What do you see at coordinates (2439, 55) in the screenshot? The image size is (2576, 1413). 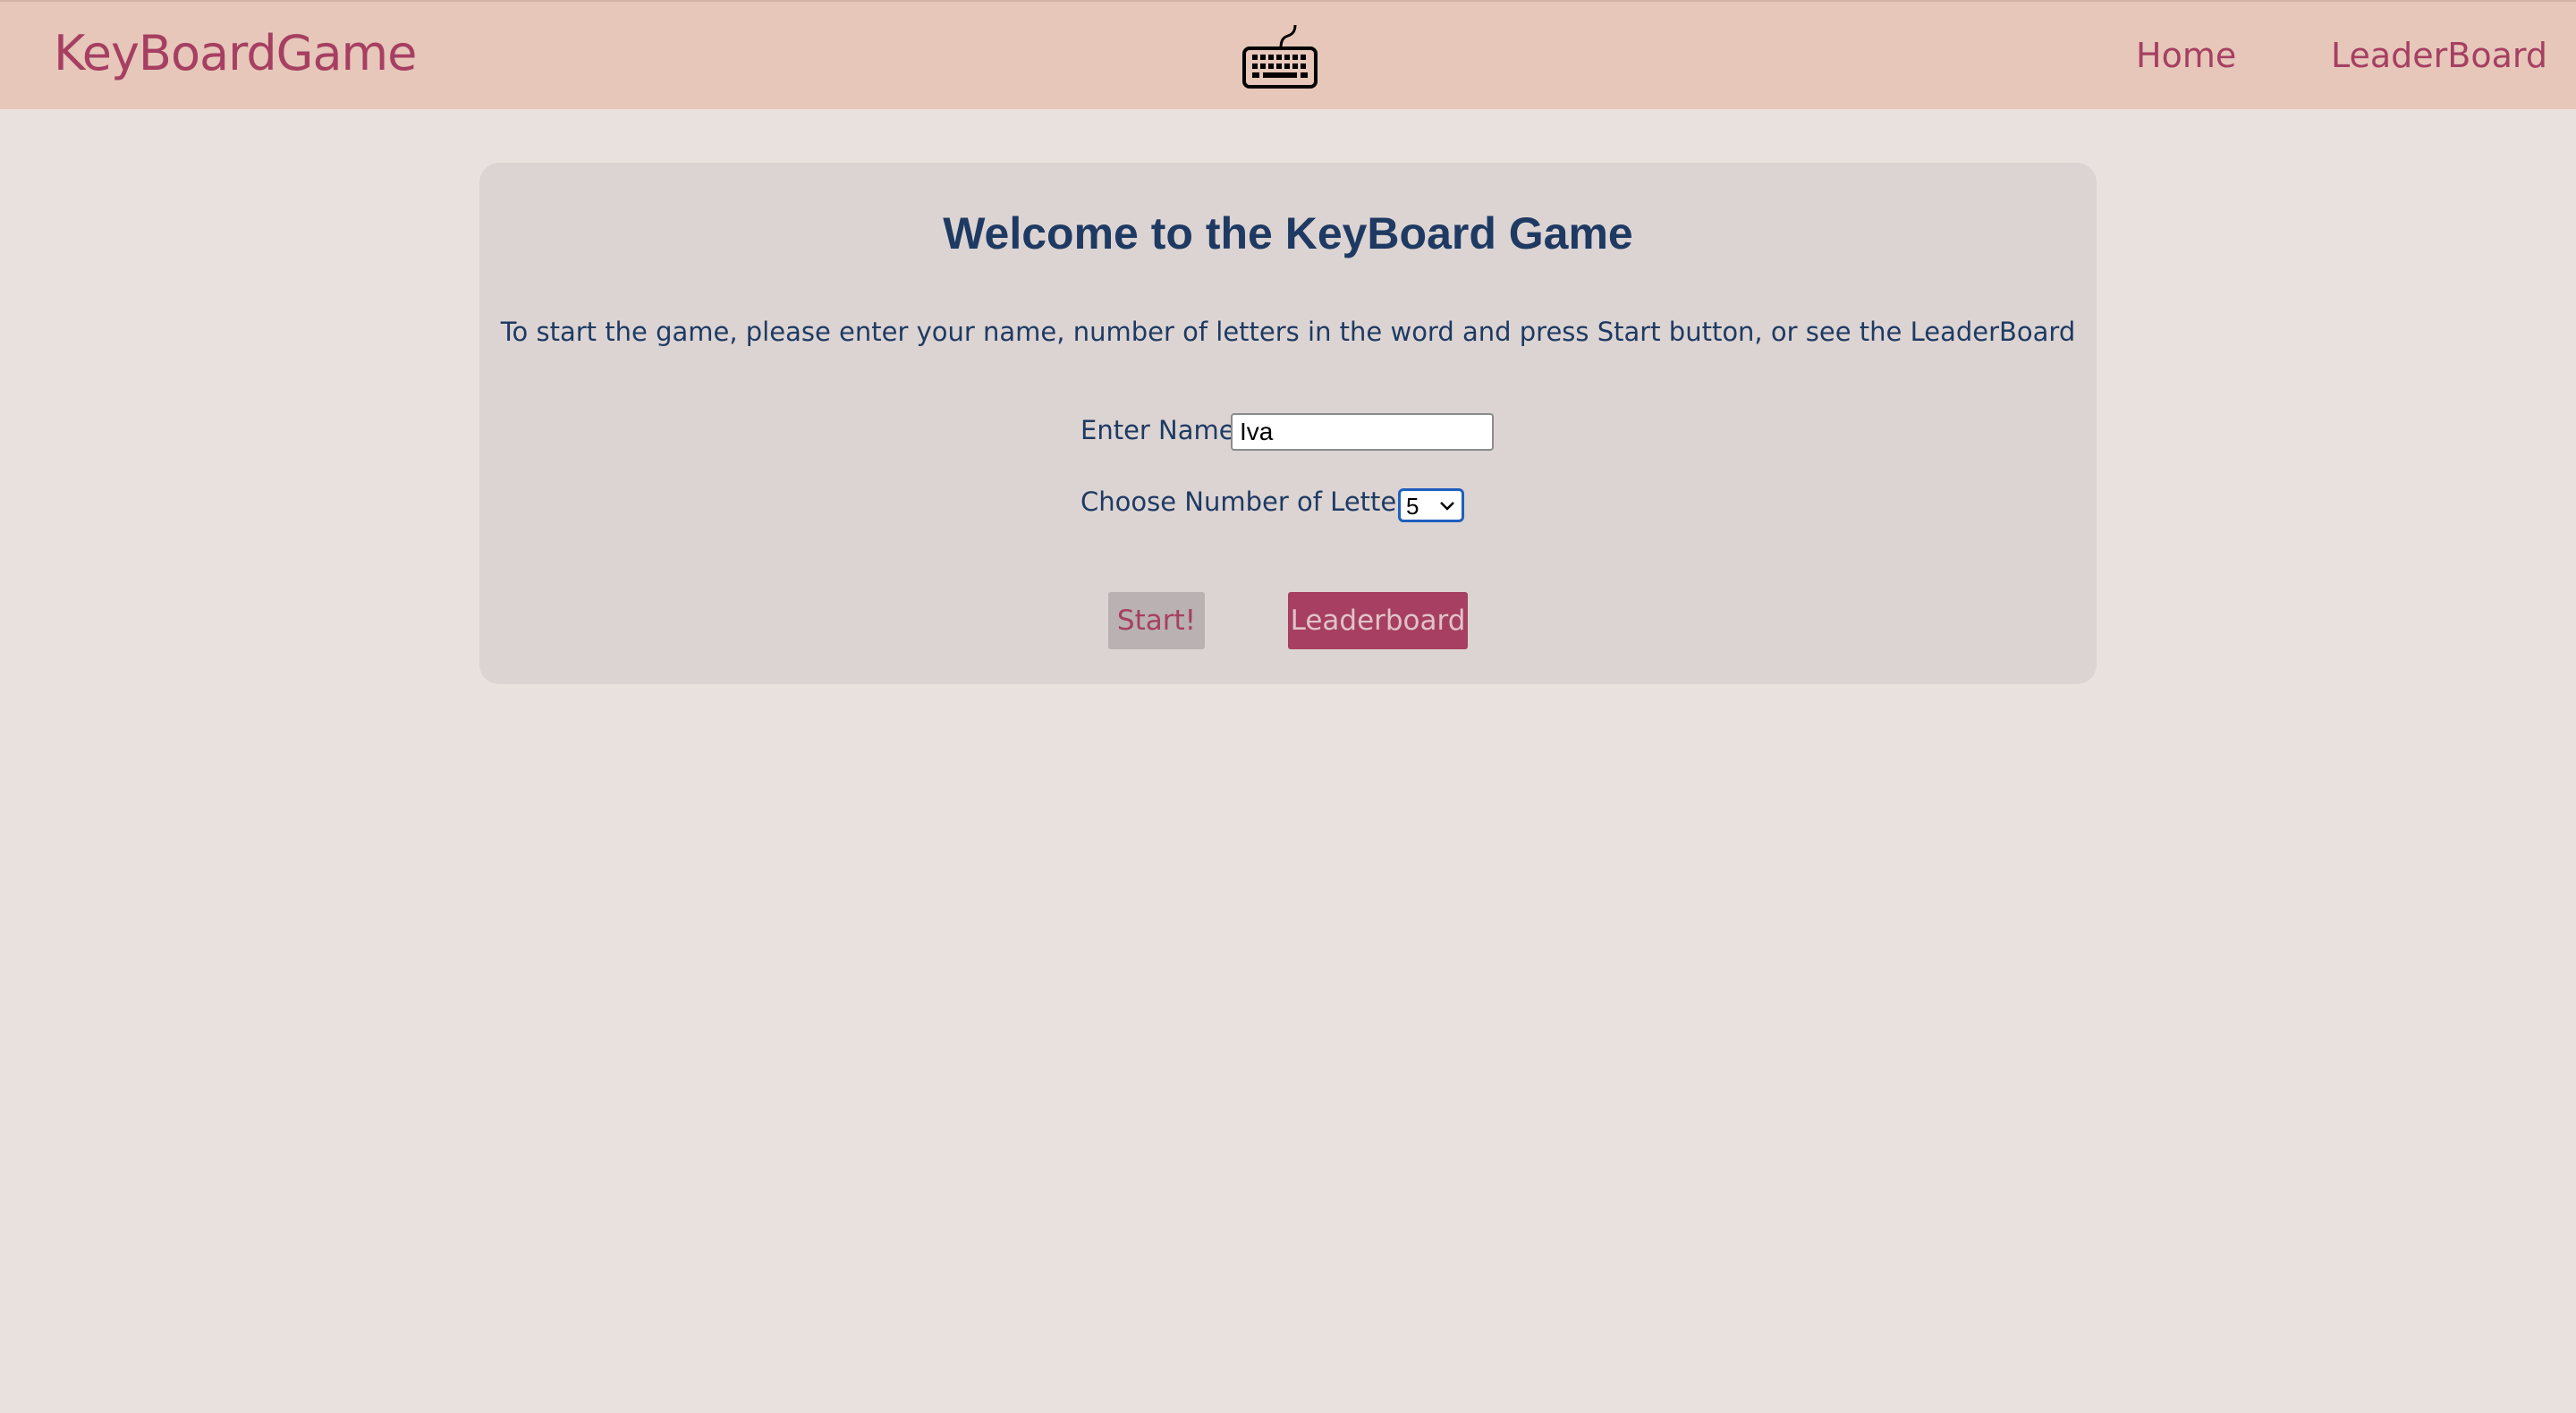 I see `nav-leaderboard-link: LeaderBoard` at bounding box center [2439, 55].